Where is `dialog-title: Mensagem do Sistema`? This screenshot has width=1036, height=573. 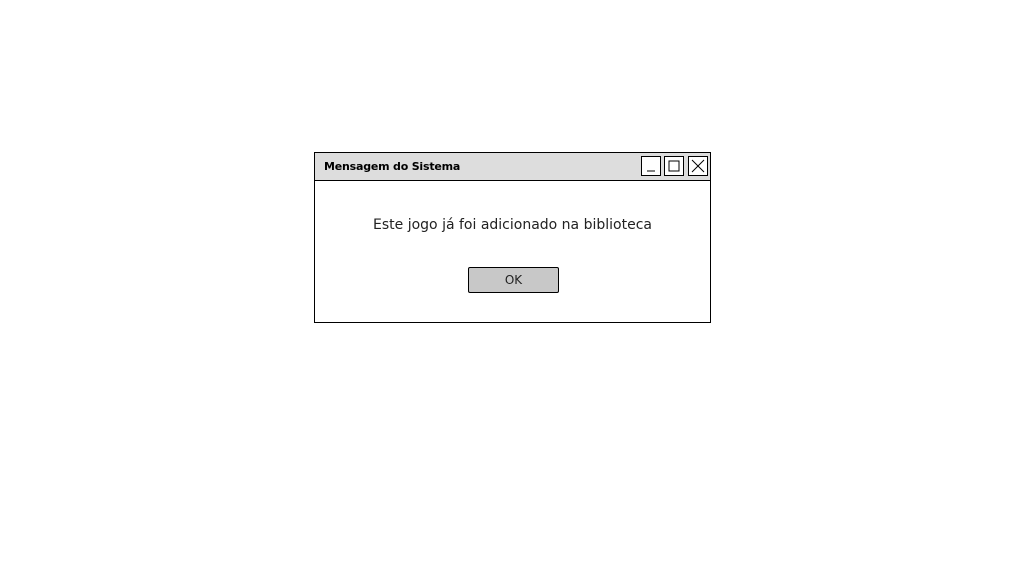 dialog-title: Mensagem do Sistema is located at coordinates (392, 166).